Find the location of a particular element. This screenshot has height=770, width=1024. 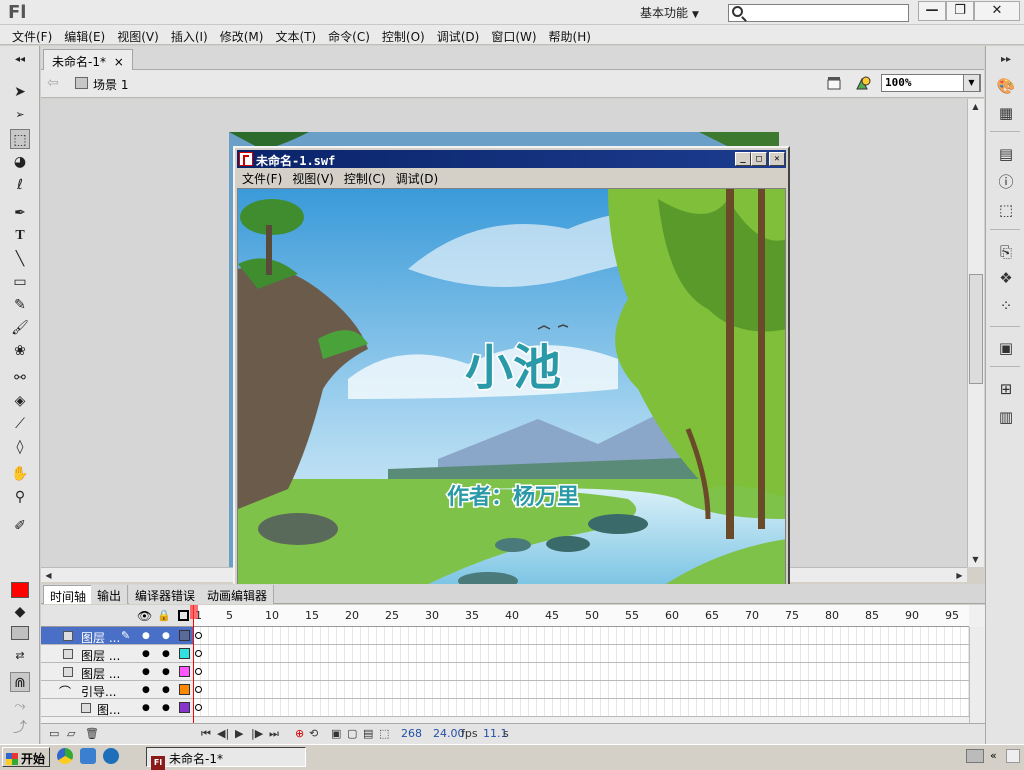

tray-expand-icon: « is located at coordinates (993, 755).